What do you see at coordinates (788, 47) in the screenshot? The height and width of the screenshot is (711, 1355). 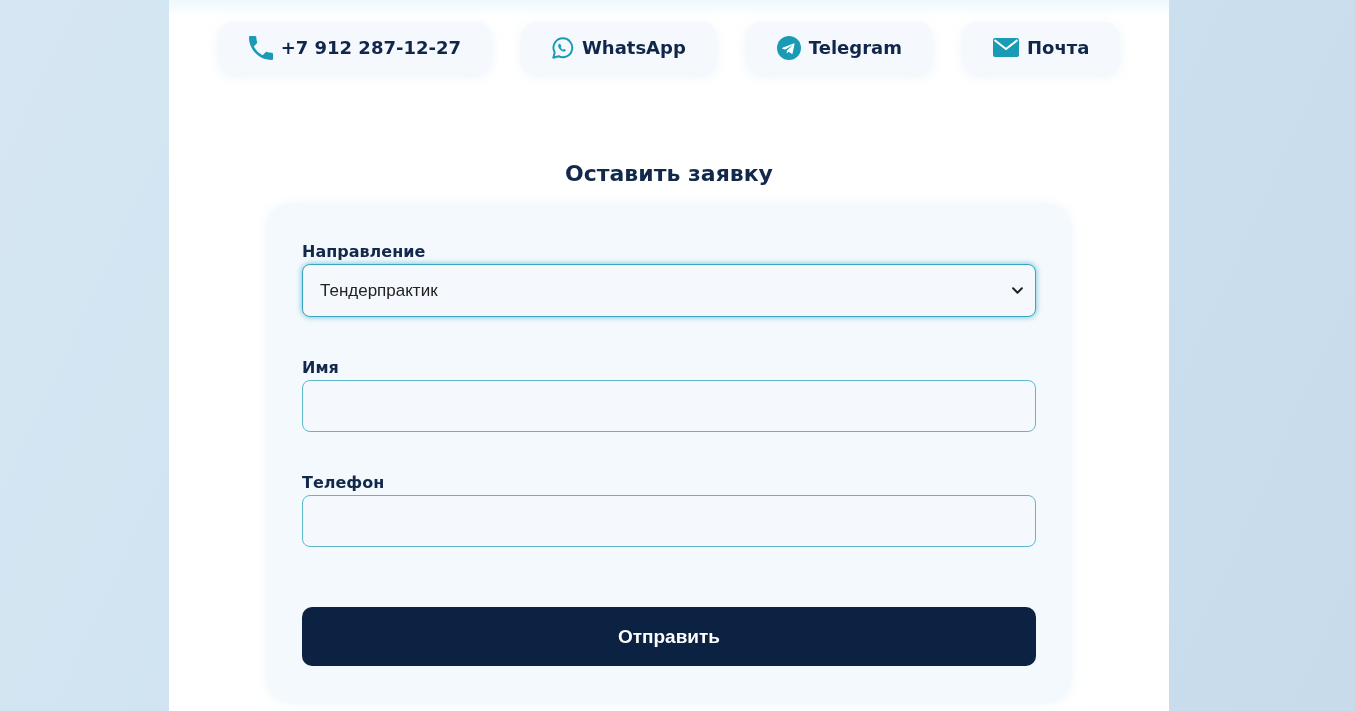 I see `paper-plane-icon` at bounding box center [788, 47].